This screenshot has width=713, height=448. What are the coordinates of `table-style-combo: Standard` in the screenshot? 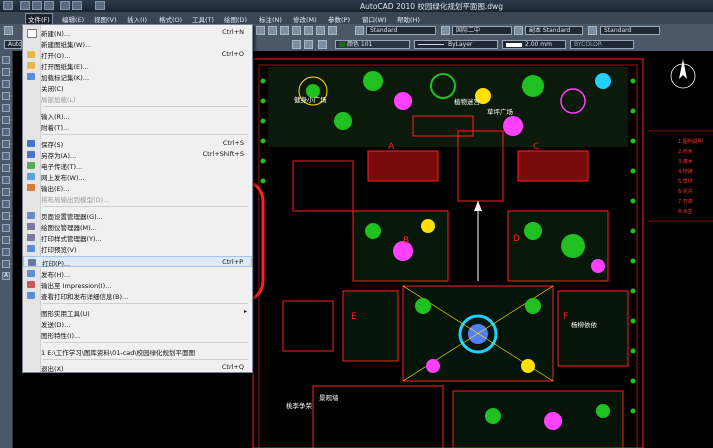 It's located at (630, 30).